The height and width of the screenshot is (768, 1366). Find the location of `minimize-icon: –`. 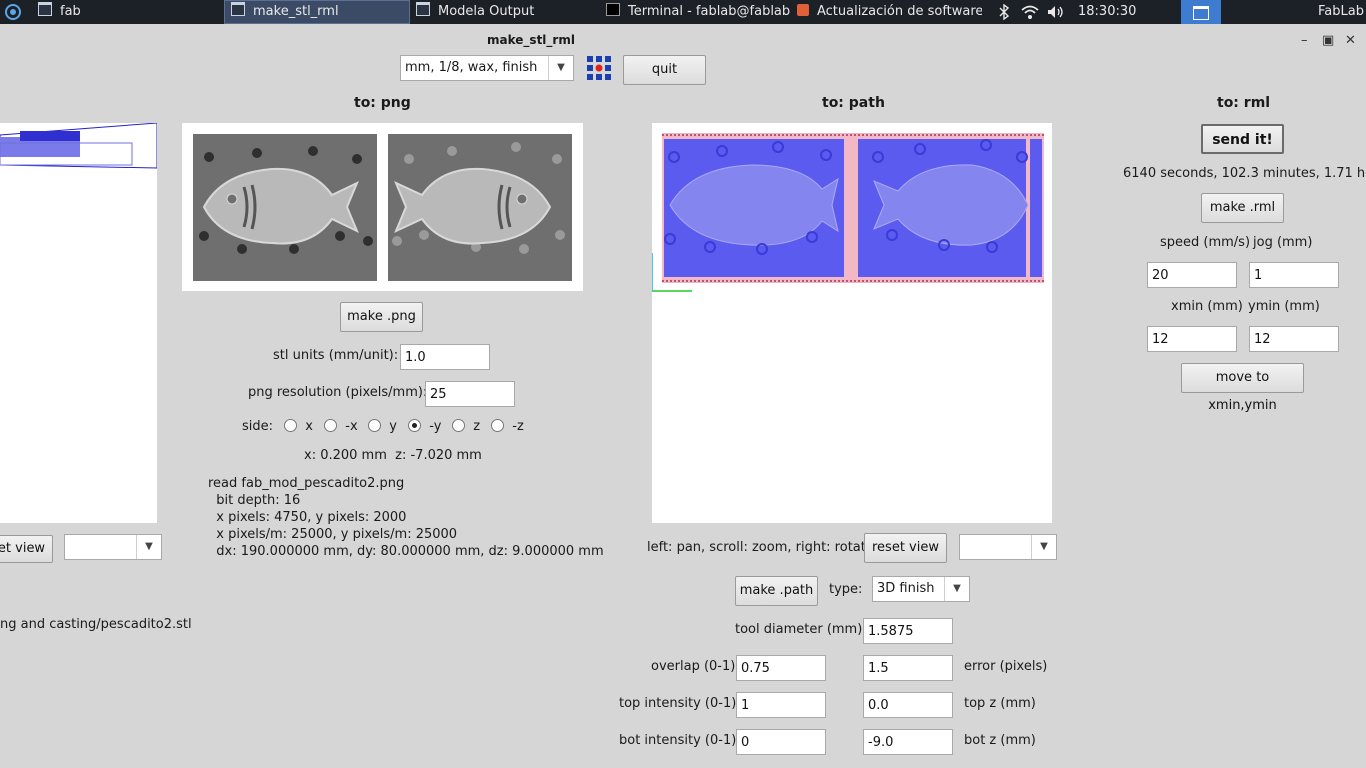

minimize-icon: – is located at coordinates (1304, 40).